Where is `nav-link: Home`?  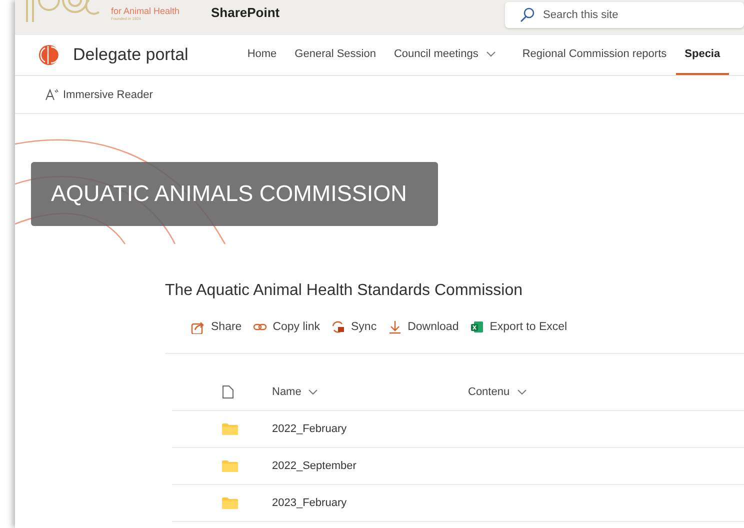 nav-link: Home is located at coordinates (262, 54).